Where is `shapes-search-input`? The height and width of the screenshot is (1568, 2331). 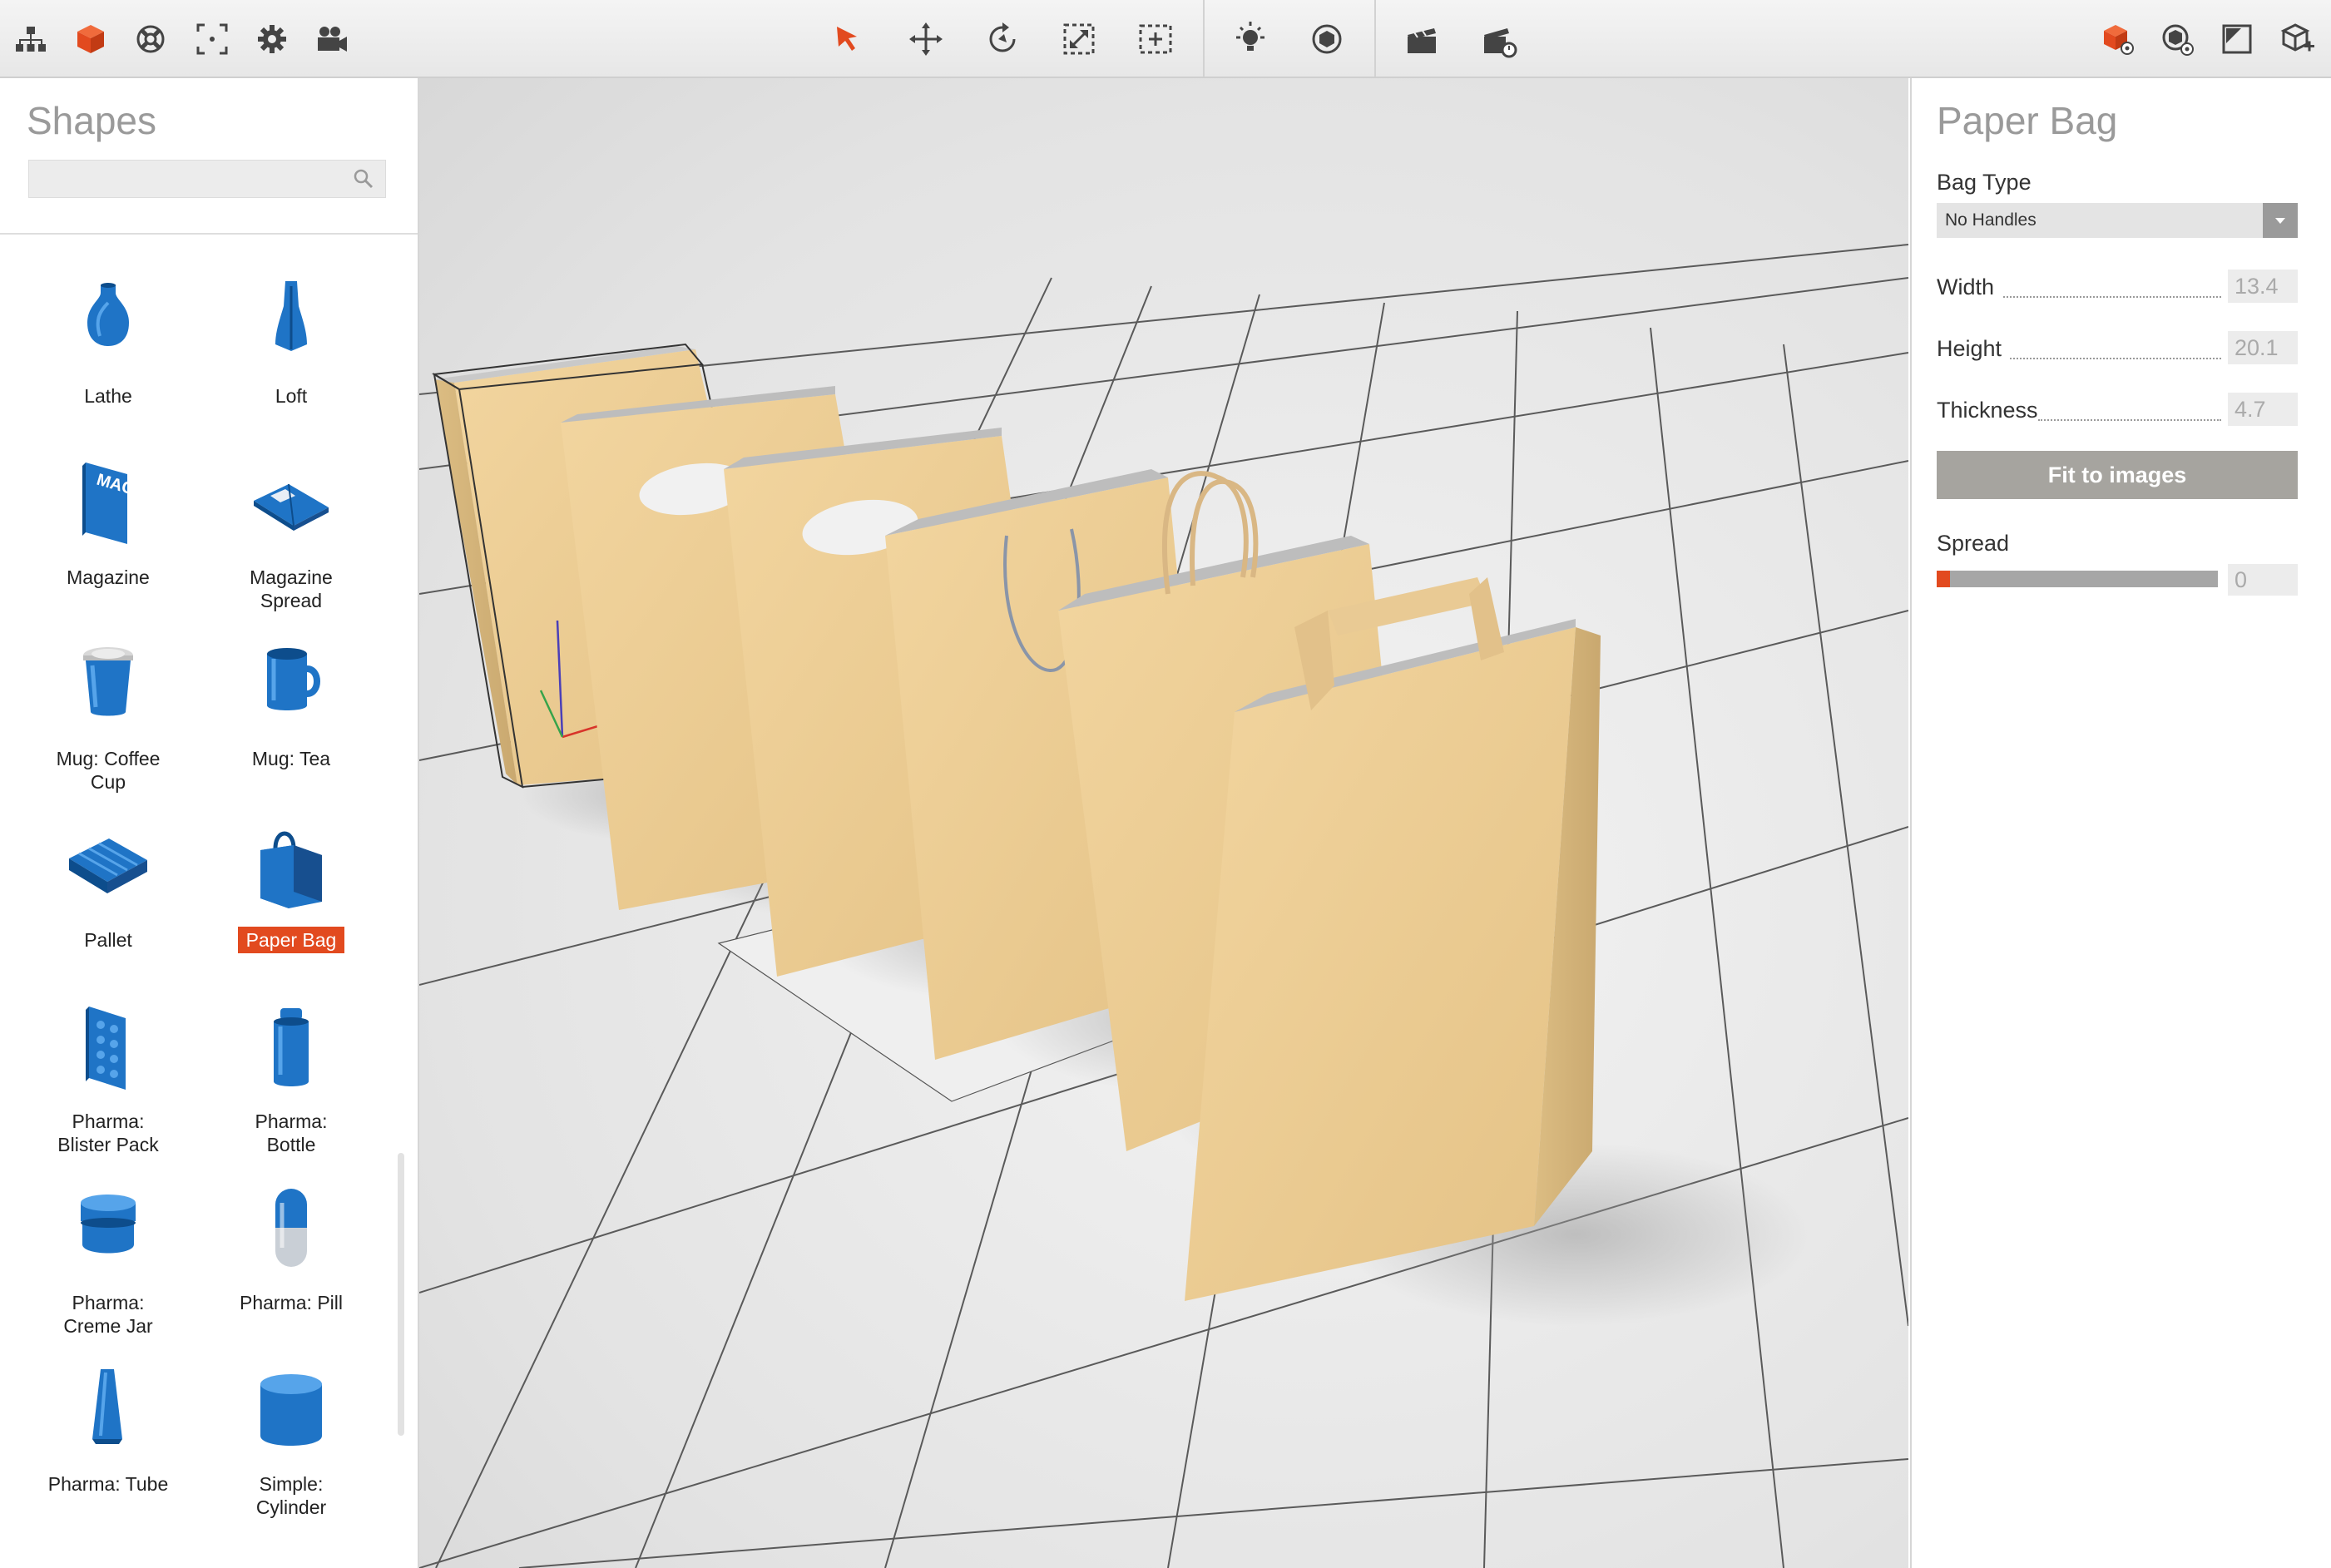
shapes-search-input is located at coordinates (207, 179).